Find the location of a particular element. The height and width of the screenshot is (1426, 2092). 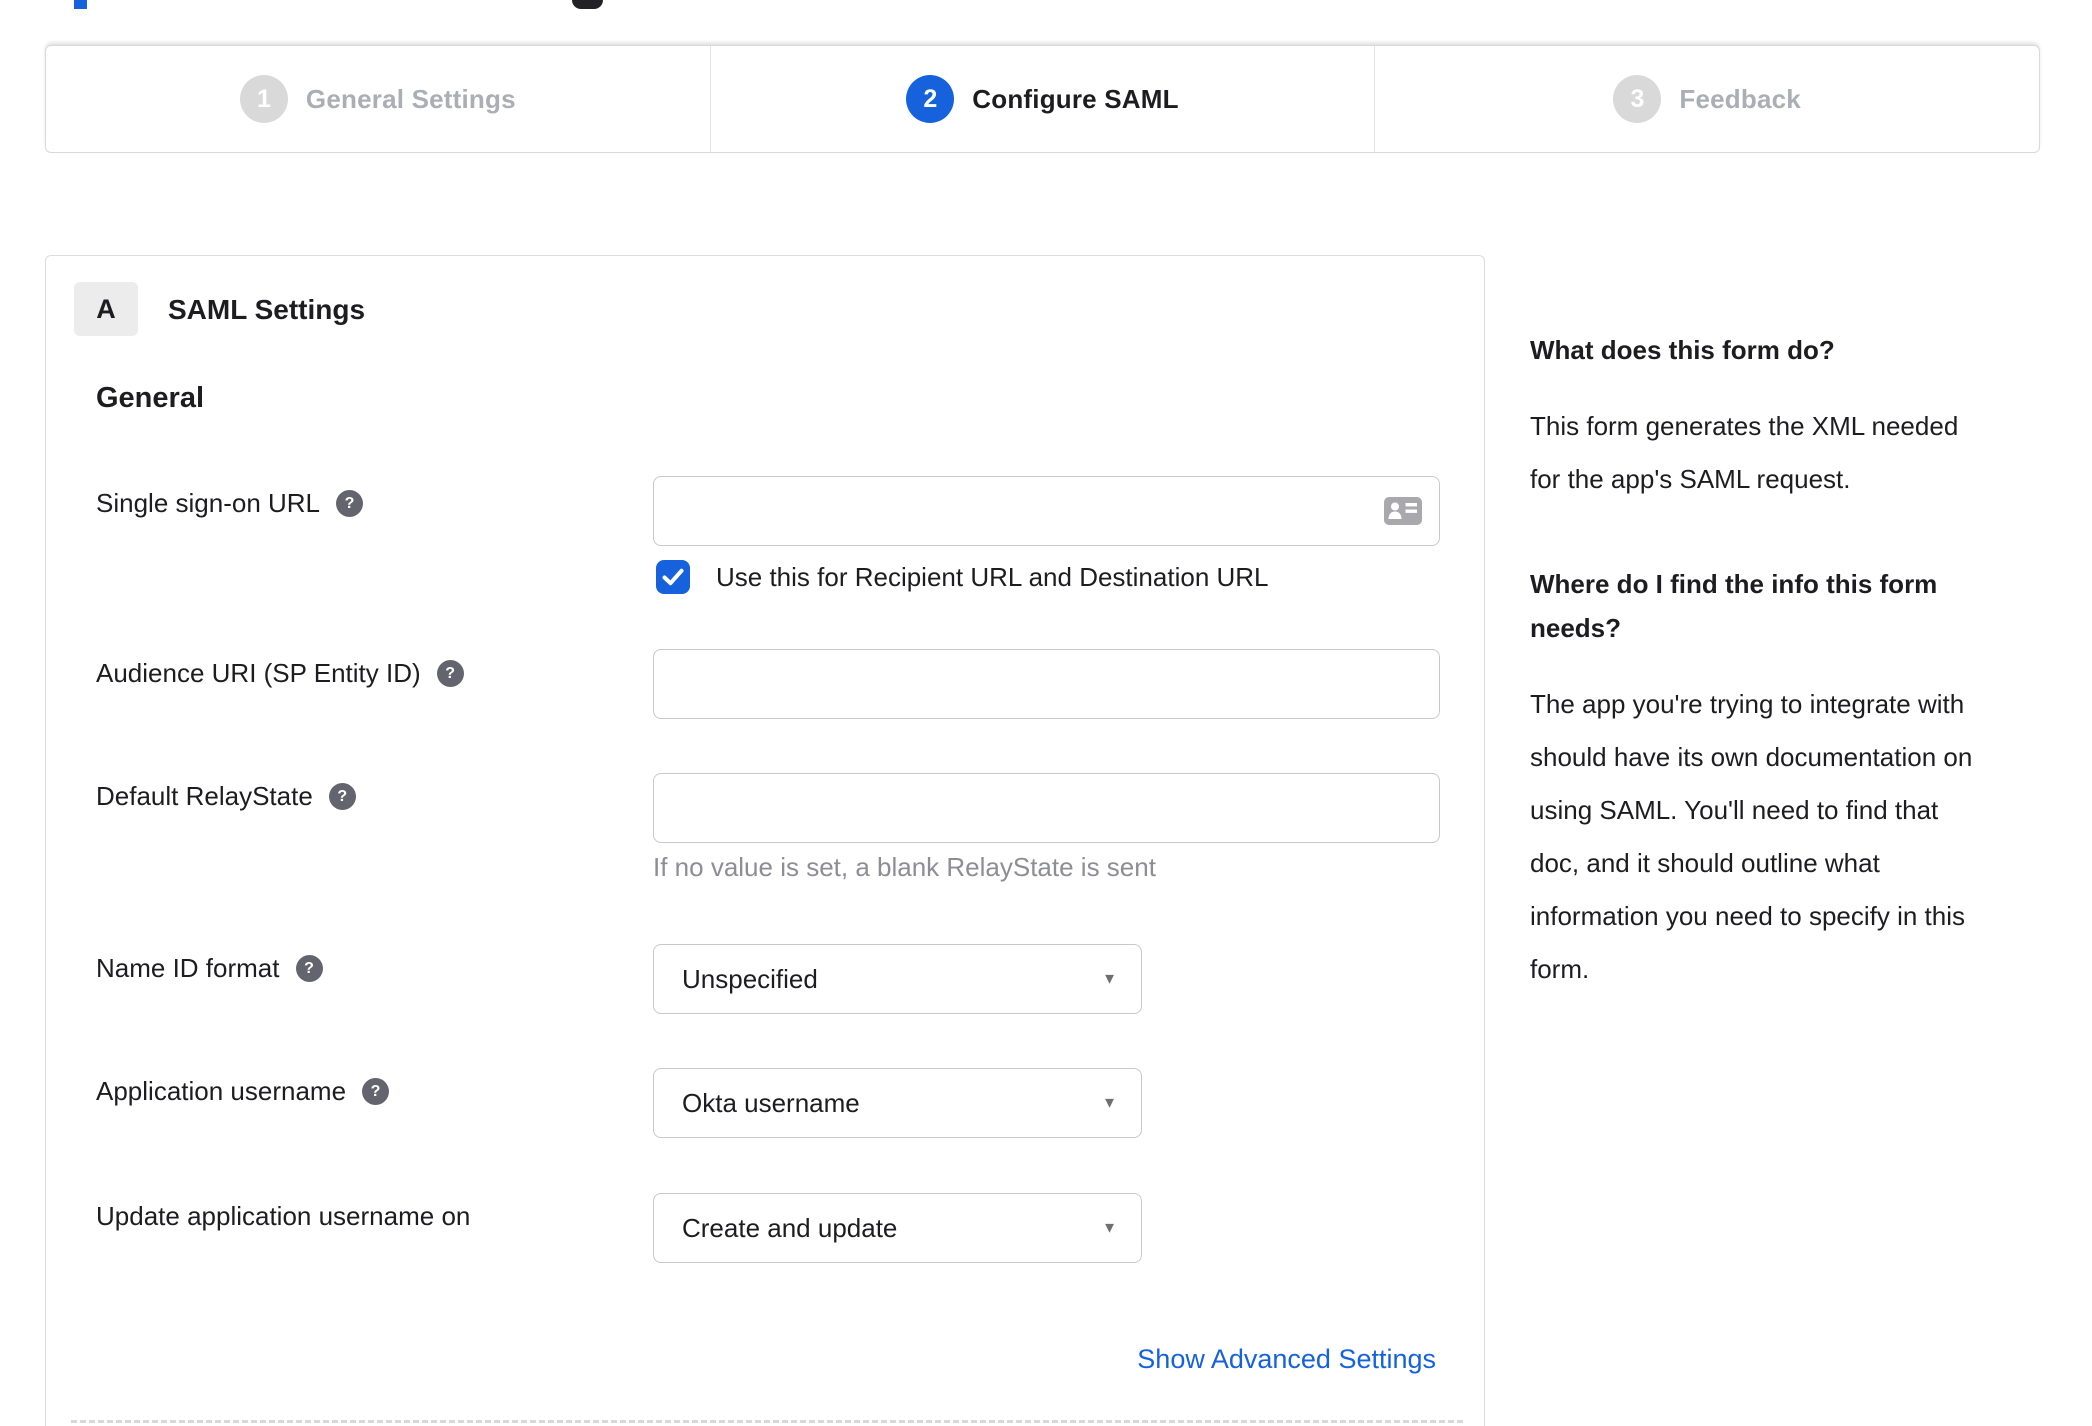

application-username-select: Okta username ▼ is located at coordinates (897, 1103).